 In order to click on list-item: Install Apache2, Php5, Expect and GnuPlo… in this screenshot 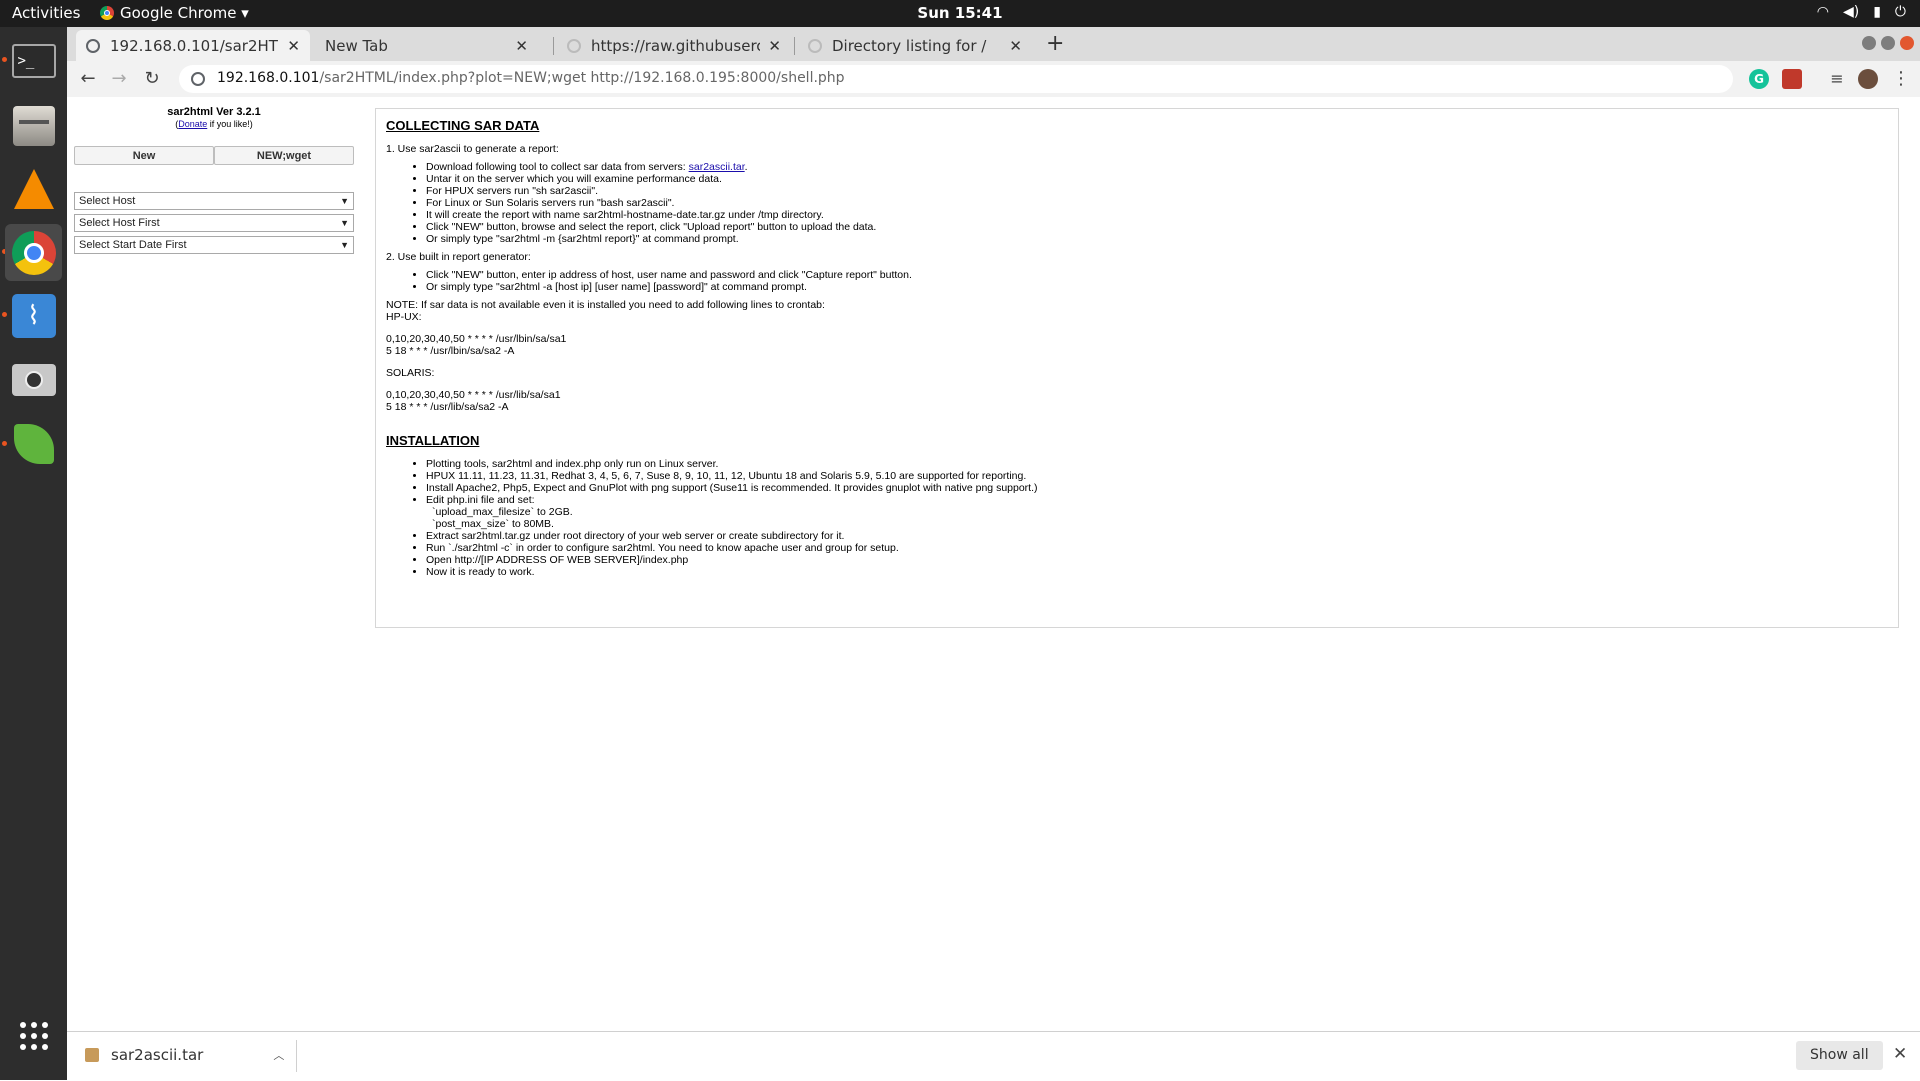, I will do `click(1157, 488)`.